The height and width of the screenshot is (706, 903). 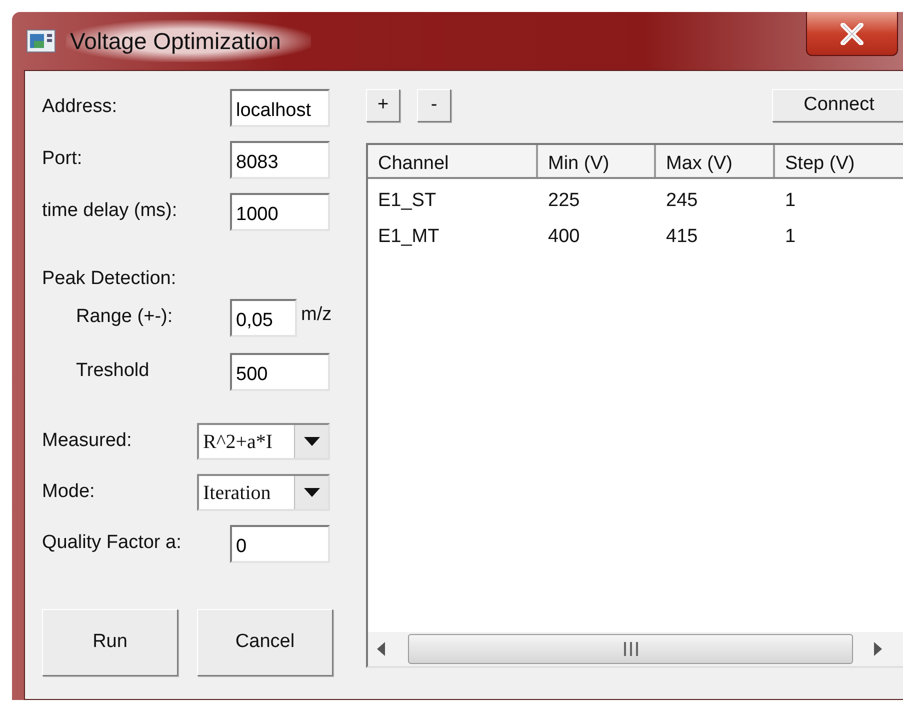 What do you see at coordinates (263, 318) in the screenshot?
I see `text-field: 0,05` at bounding box center [263, 318].